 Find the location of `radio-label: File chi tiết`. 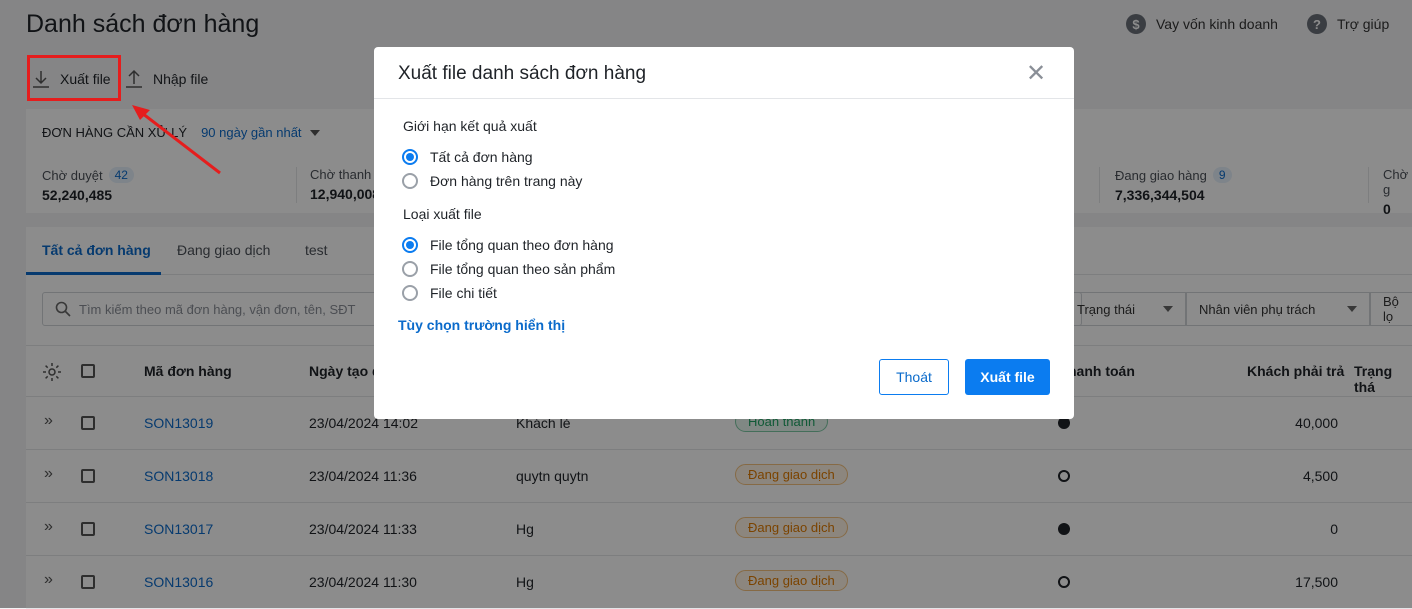

radio-label: File chi tiết is located at coordinates (463, 293).